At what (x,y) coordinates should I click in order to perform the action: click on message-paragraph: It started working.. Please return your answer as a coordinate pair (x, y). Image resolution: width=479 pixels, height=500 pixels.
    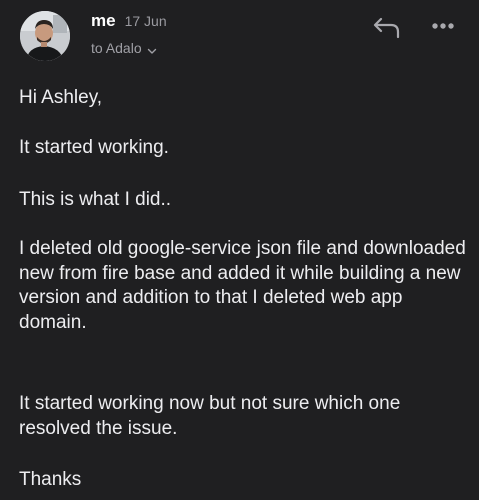
    Looking at the image, I should click on (94, 147).